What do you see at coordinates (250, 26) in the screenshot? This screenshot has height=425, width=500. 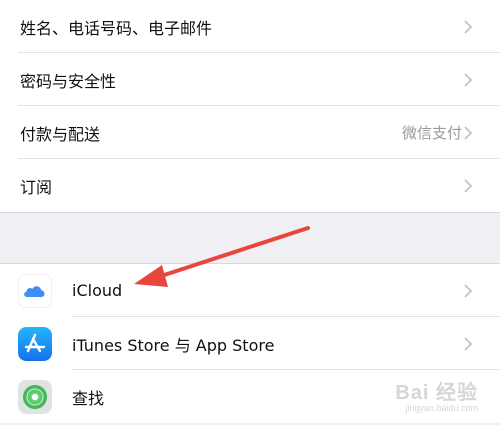 I see `settings-row-name-phone-email: 姓名、电话号码、电子邮件` at bounding box center [250, 26].